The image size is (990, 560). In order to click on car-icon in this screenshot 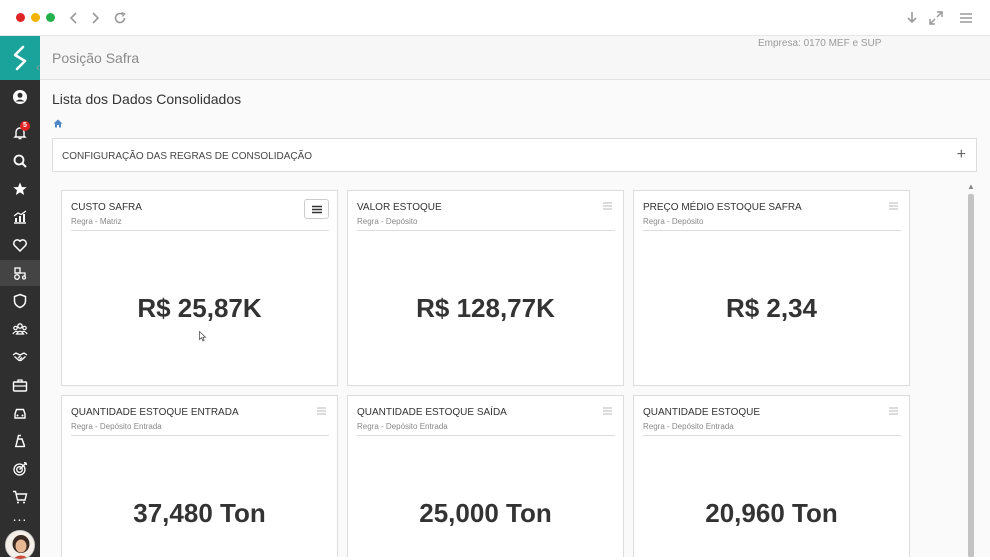, I will do `click(20, 413)`.